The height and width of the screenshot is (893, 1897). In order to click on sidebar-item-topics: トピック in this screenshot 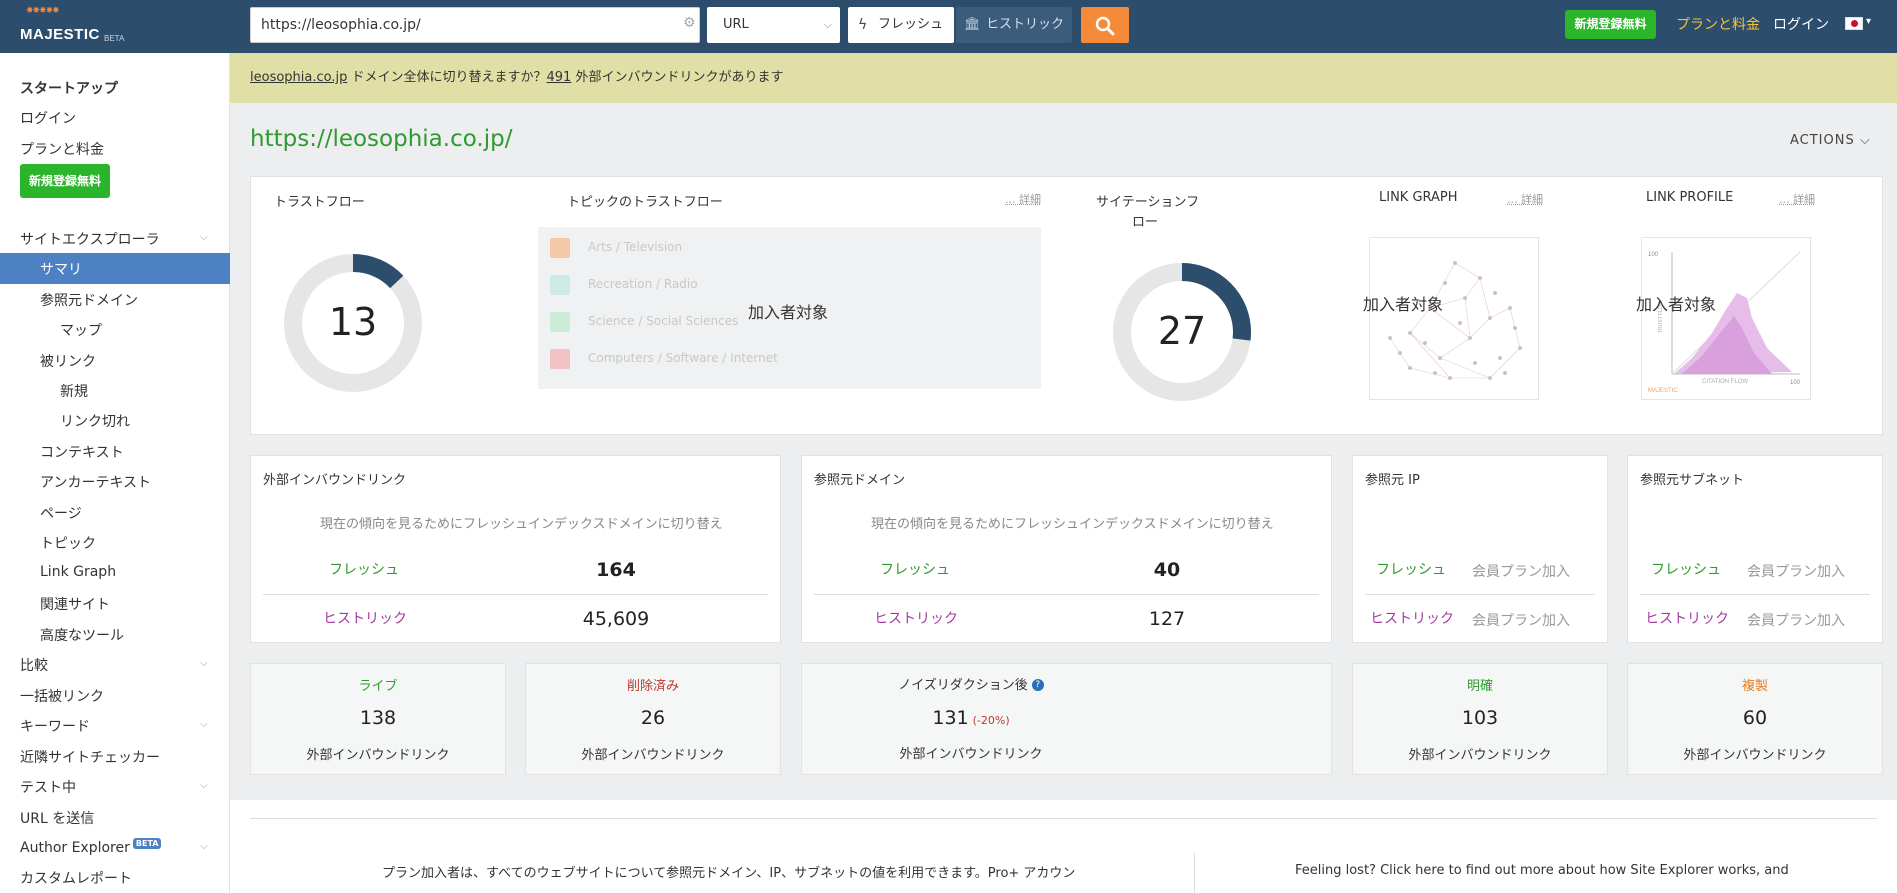, I will do `click(68, 543)`.